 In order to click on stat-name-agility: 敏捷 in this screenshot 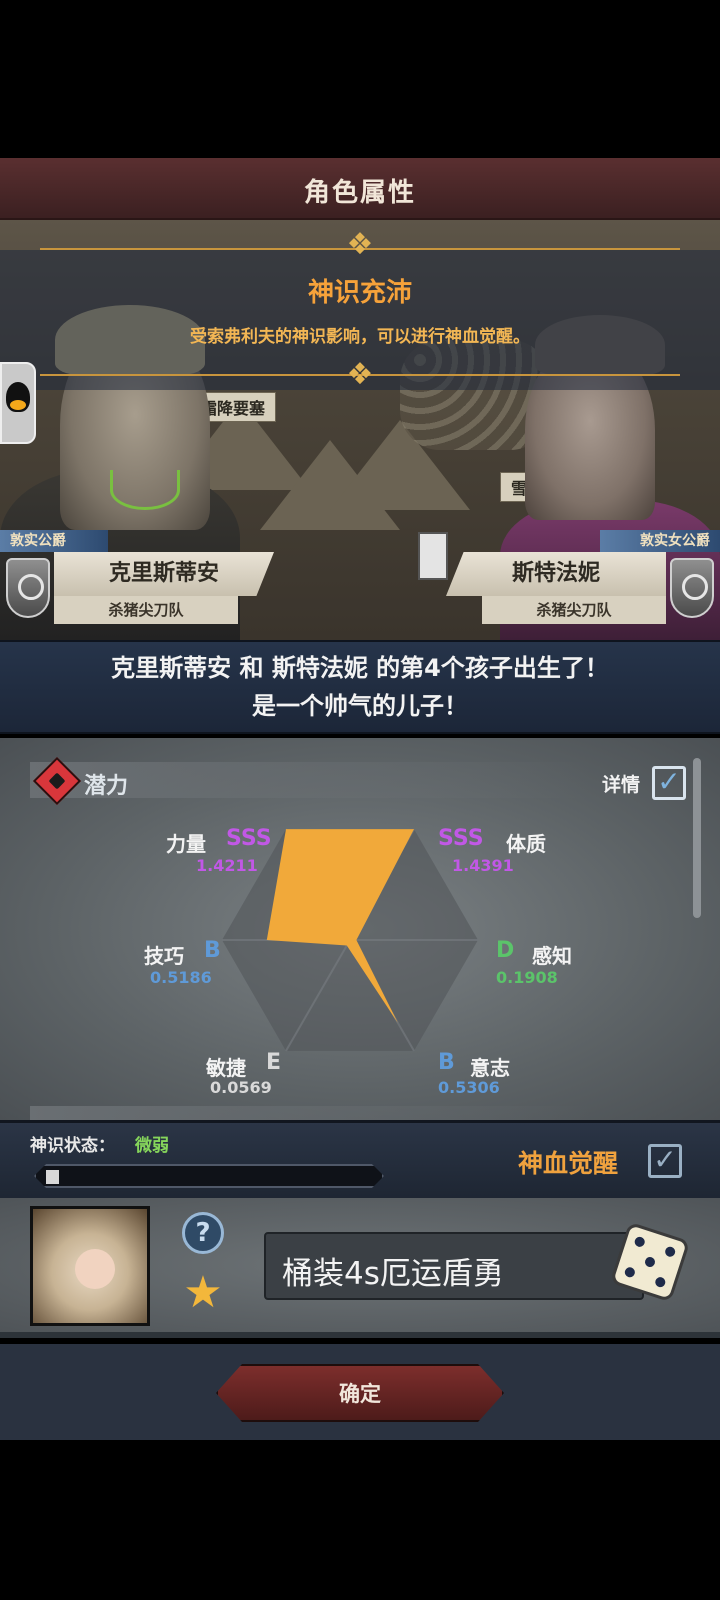, I will do `click(226, 1068)`.